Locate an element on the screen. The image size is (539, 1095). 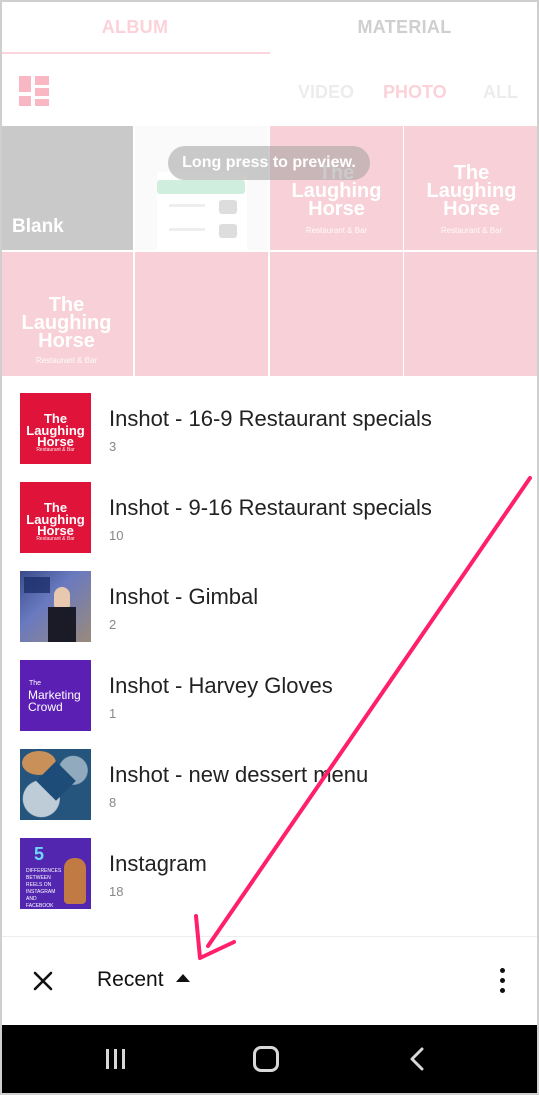
album-name: Inshot - new dessert menu is located at coordinates (239, 774).